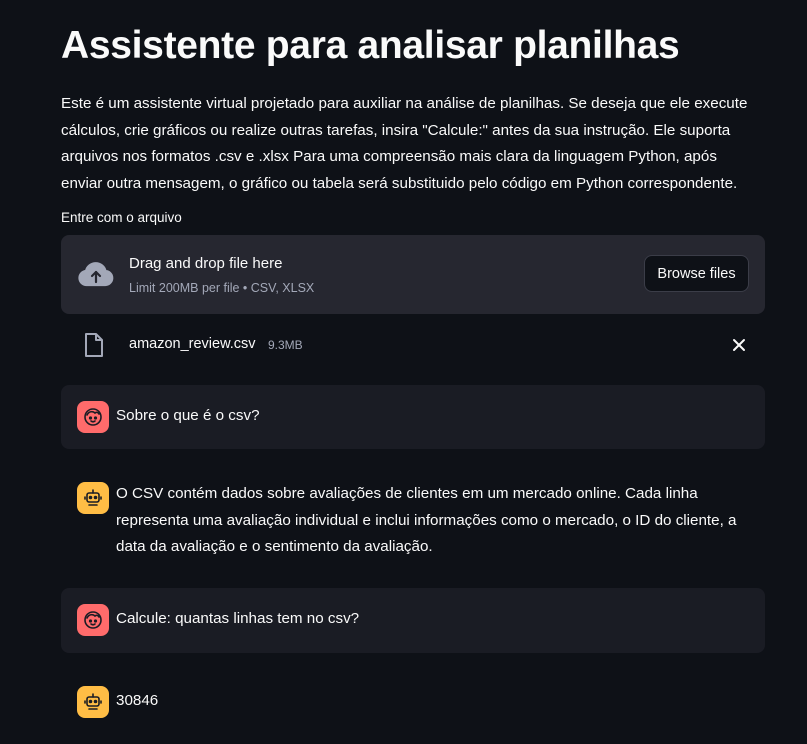  Describe the element at coordinates (413, 620) in the screenshot. I see `chat-message-user: Calcule: quantas linhas tem no csv?` at that location.